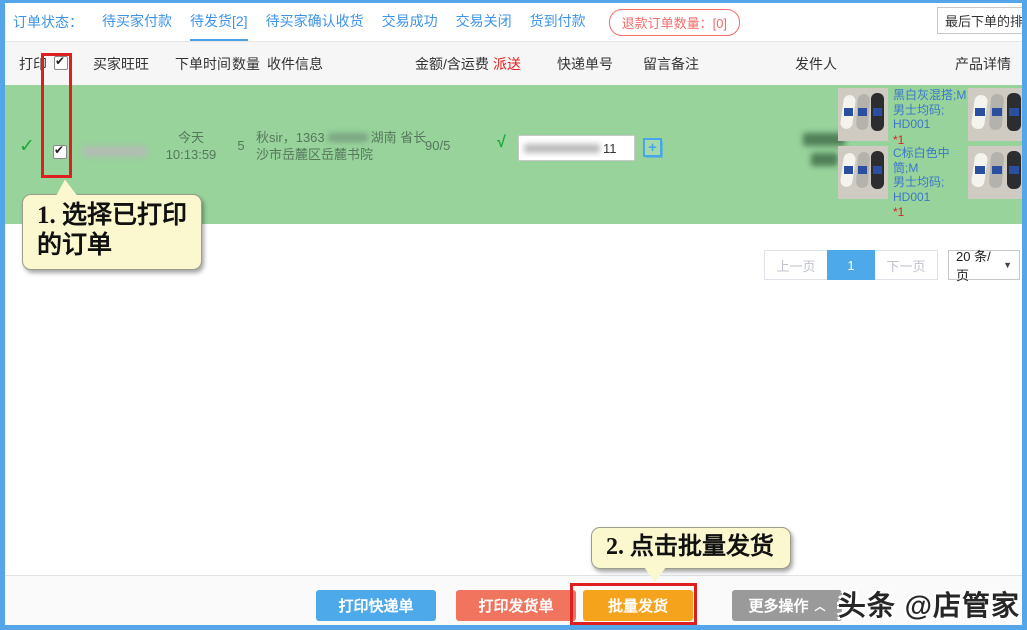  Describe the element at coordinates (438, 145) in the screenshot. I see `amount-cell: 90/5` at that location.